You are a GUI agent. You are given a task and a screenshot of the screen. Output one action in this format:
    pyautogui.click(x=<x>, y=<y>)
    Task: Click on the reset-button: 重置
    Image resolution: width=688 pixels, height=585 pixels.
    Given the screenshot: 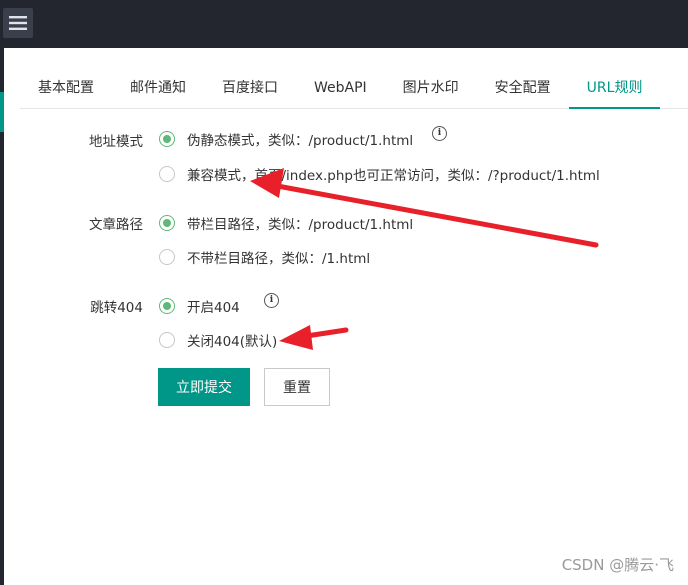 What is the action you would take?
    pyautogui.click(x=297, y=387)
    